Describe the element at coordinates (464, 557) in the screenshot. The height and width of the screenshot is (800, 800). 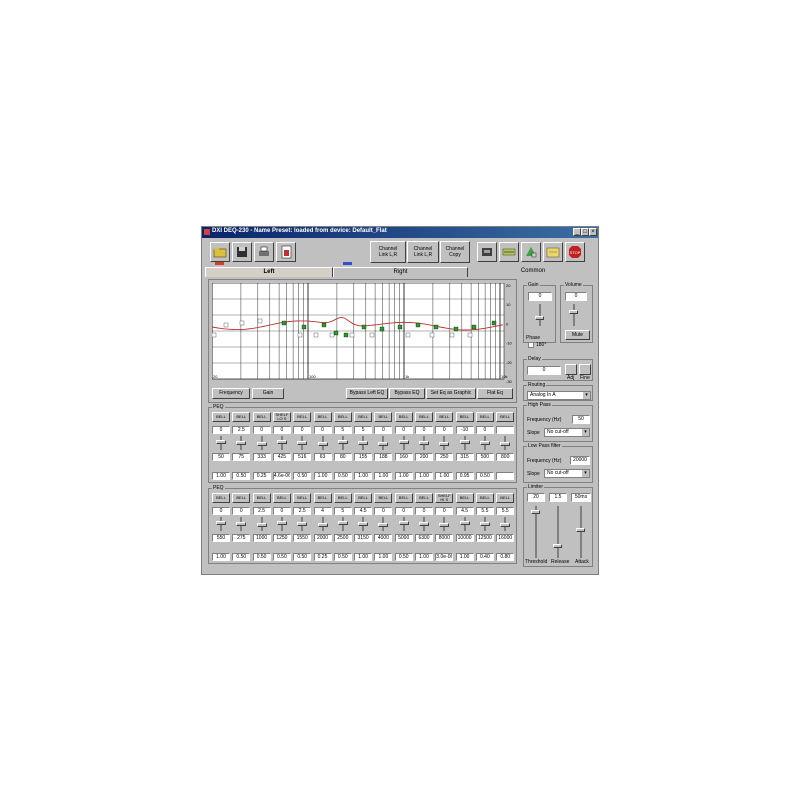
I see `peq-right-q-field: 1.00` at that location.